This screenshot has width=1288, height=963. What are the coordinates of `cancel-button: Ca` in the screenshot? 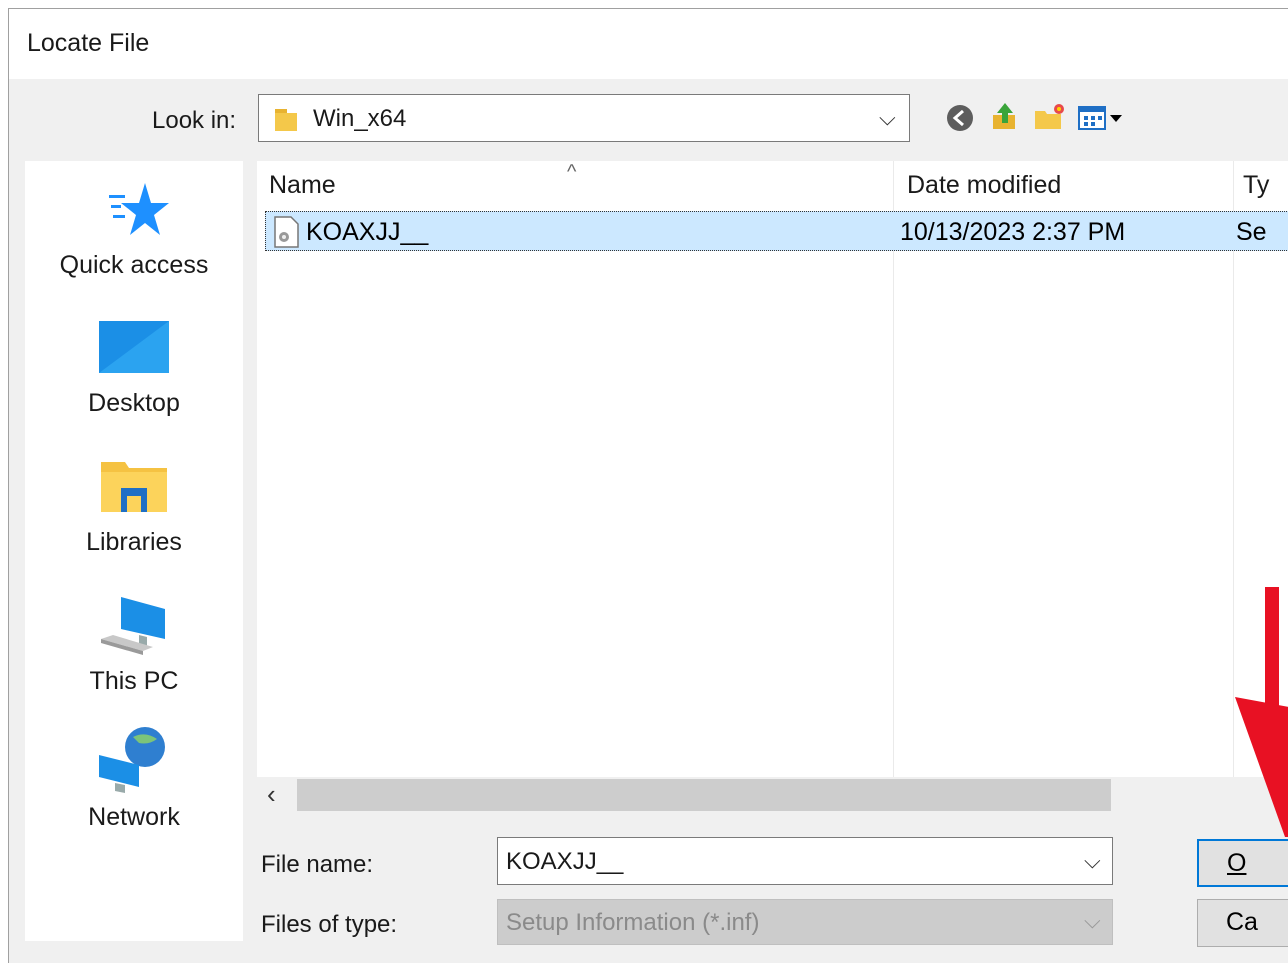 It's located at (1242, 923).